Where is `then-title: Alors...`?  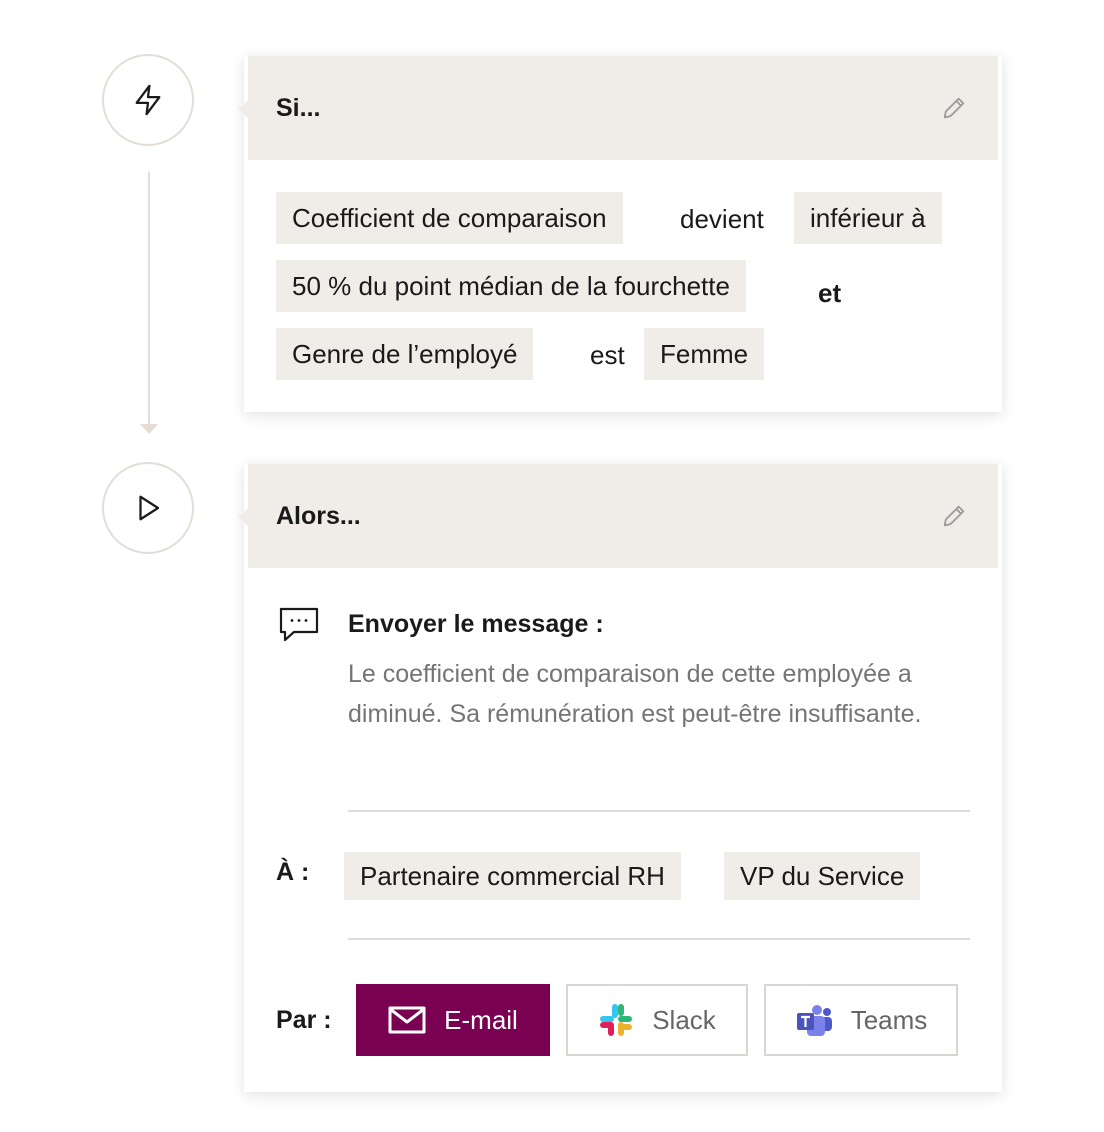 then-title: Alors... is located at coordinates (318, 515).